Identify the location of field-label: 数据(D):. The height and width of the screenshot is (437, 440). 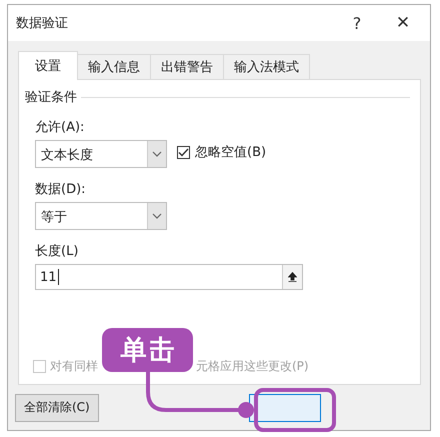
(60, 189).